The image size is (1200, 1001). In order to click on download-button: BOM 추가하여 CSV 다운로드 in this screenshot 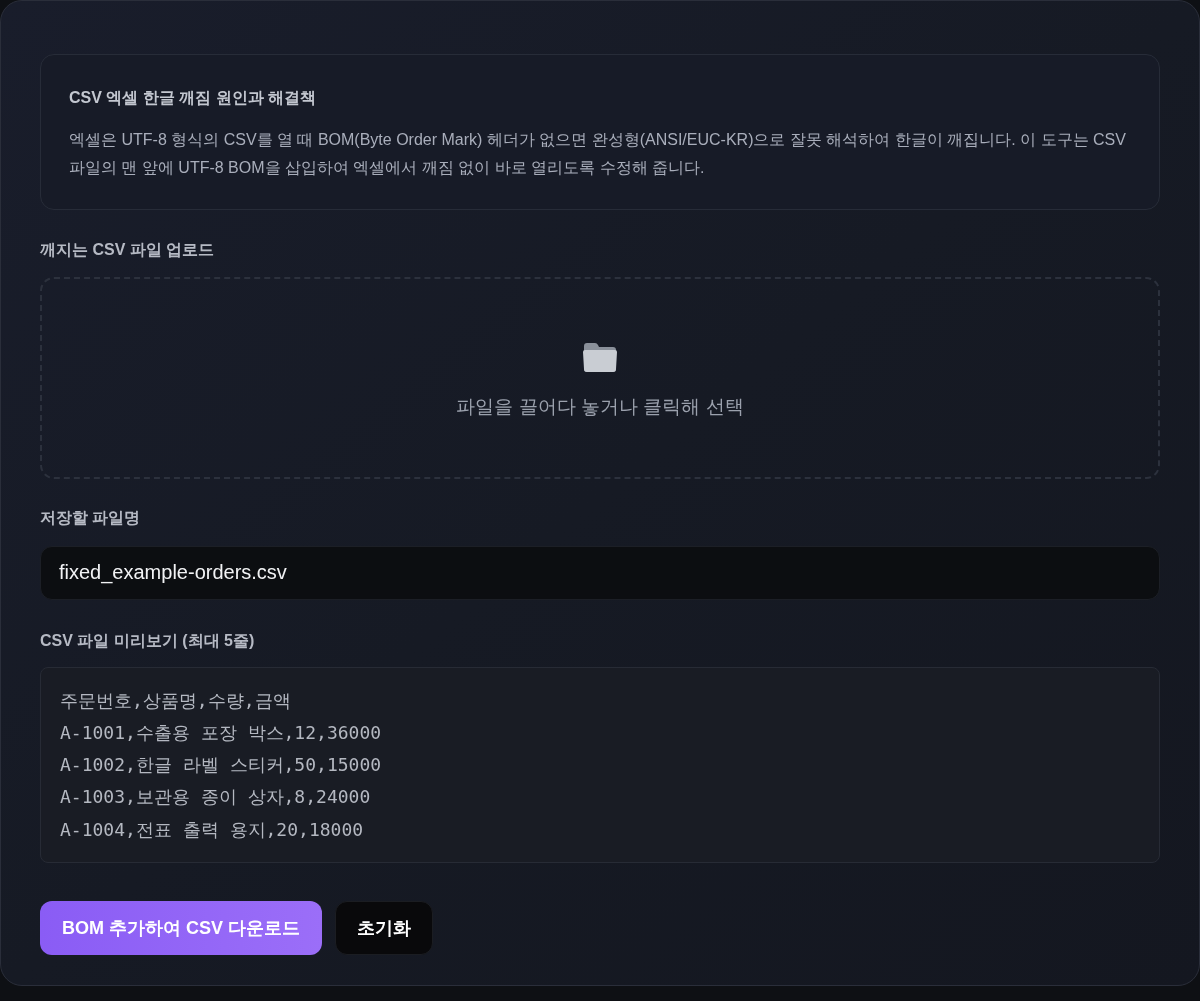, I will do `click(181, 928)`.